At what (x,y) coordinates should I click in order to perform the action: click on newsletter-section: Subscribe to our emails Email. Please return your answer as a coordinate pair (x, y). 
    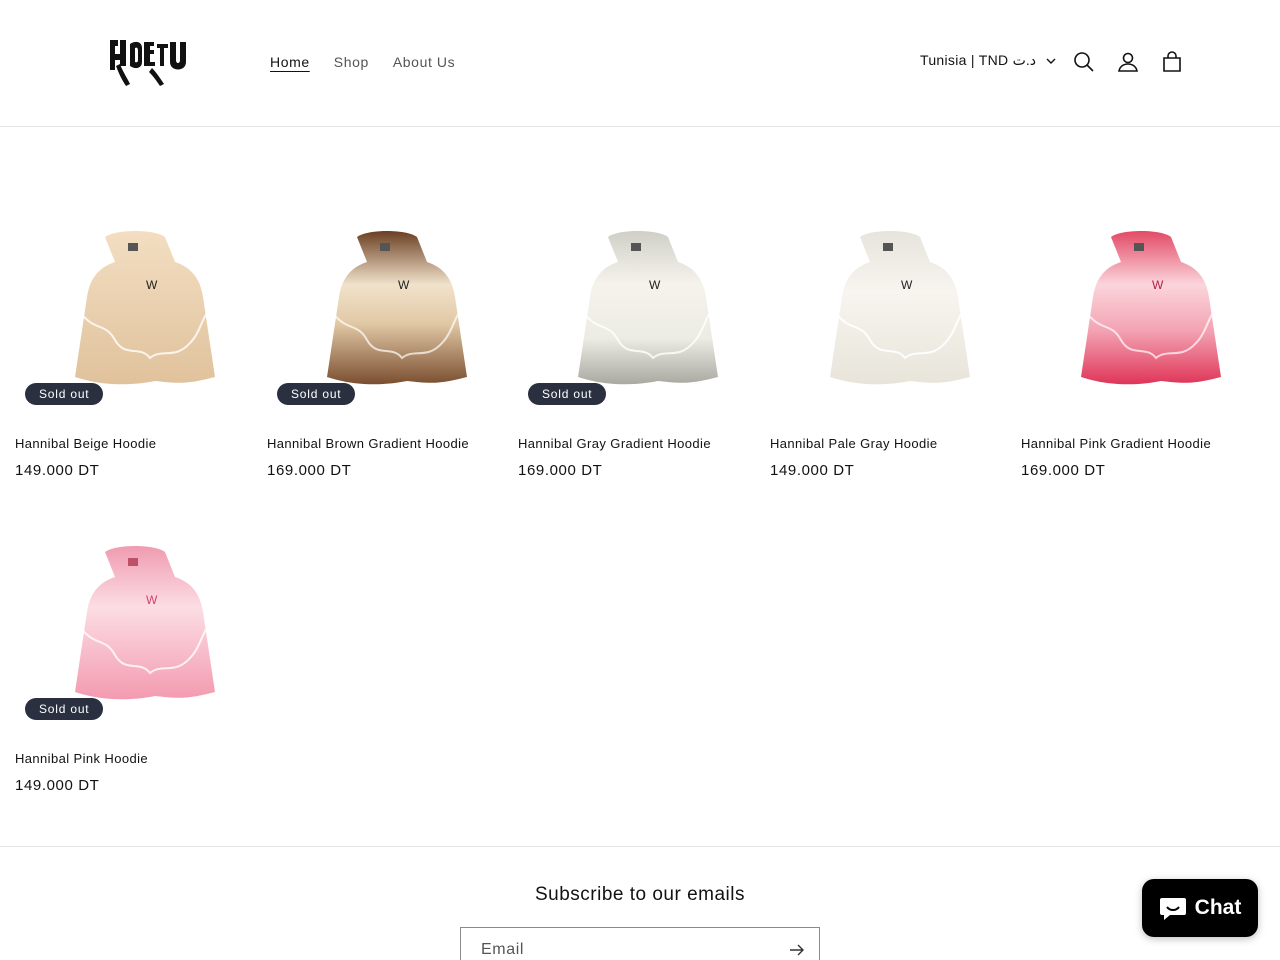
    Looking at the image, I should click on (640, 903).